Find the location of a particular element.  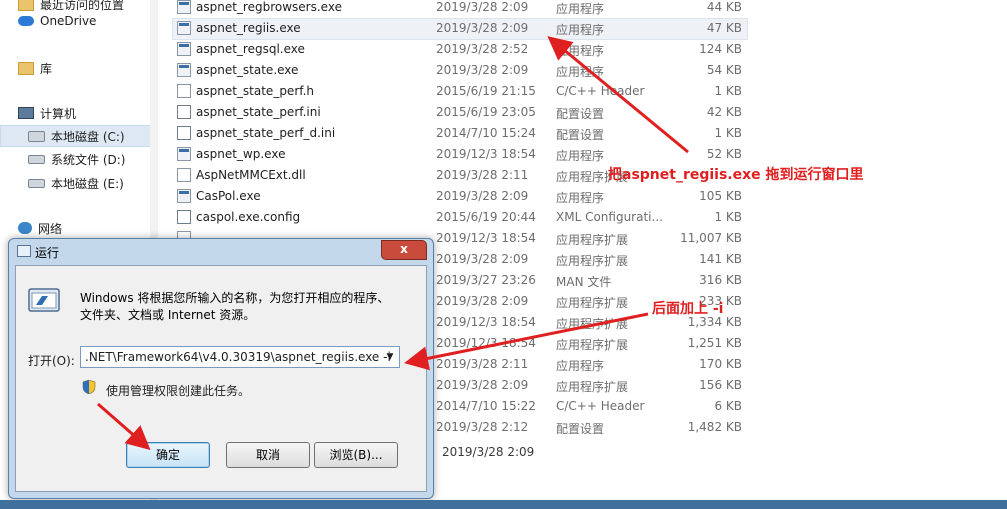

arrow-to-input is located at coordinates (526, 341).